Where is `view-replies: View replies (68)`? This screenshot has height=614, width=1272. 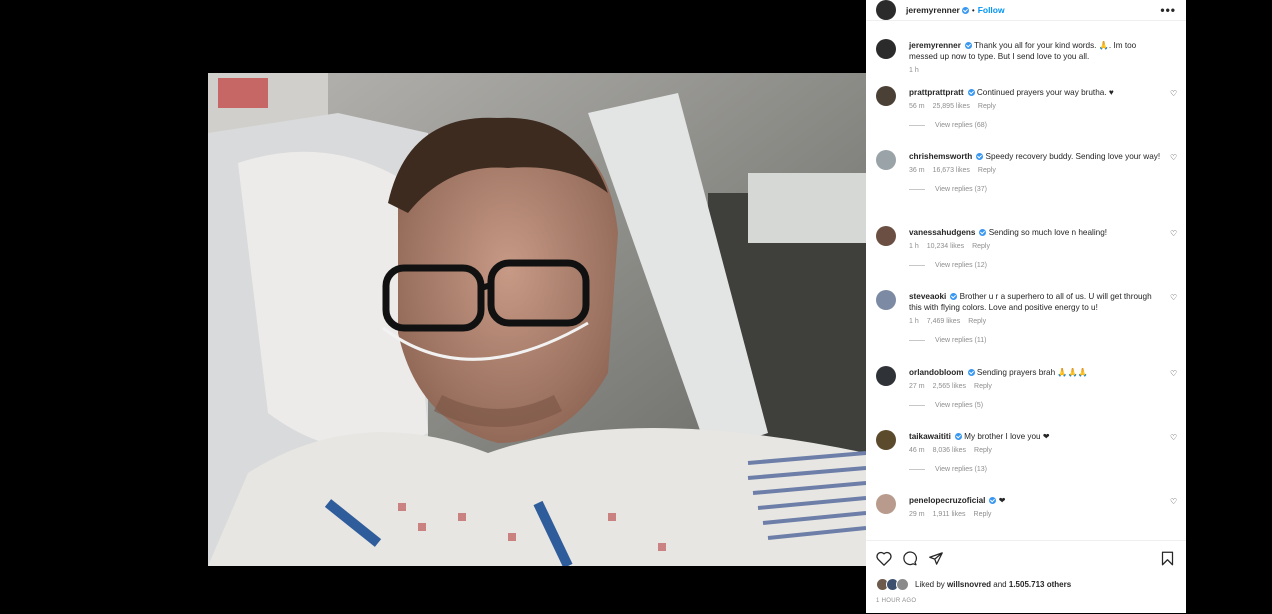 view-replies: View replies (68) is located at coordinates (1036, 125).